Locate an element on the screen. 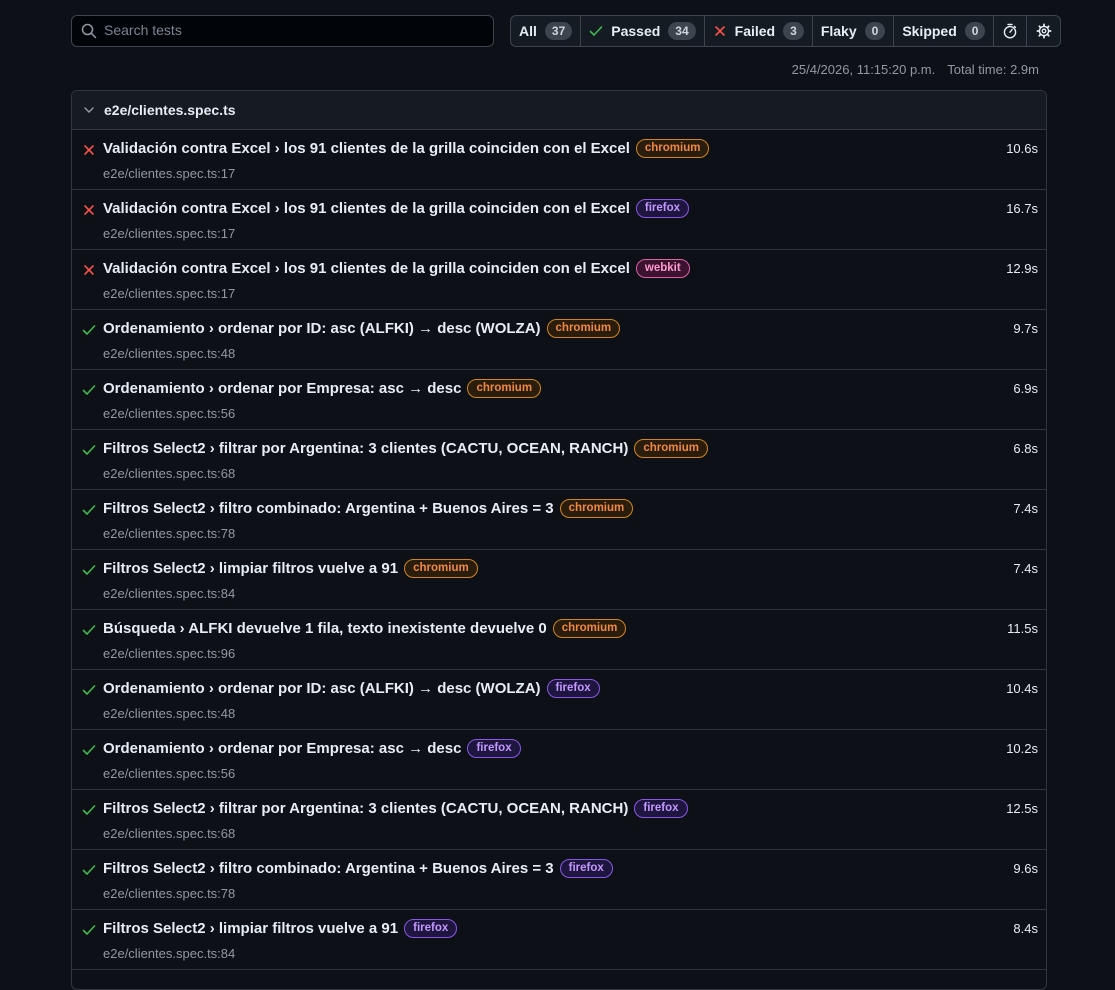  test-duration: 12.5s is located at coordinates (1022, 808).